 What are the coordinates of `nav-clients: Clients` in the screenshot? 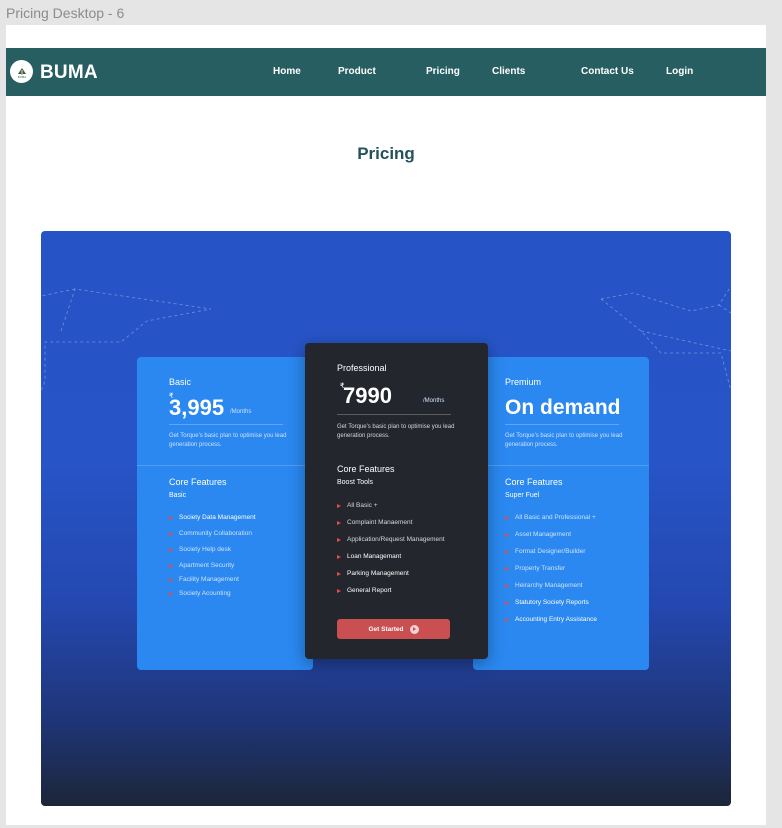 It's located at (508, 71).